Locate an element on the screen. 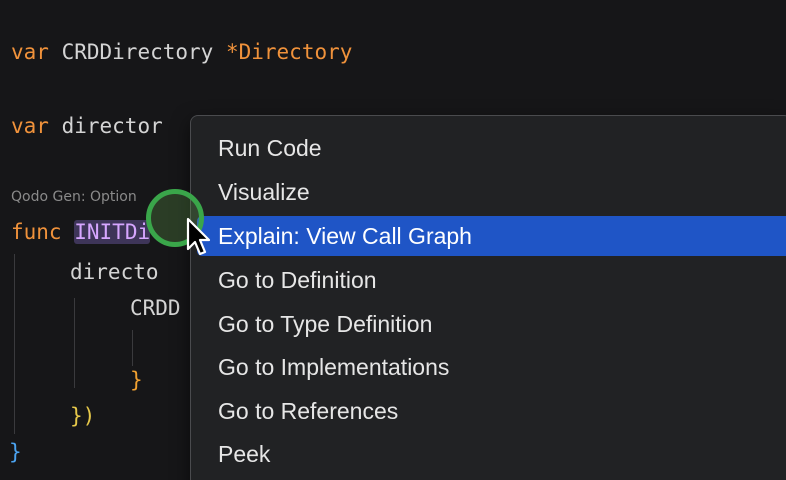  type-name: *Directory is located at coordinates (289, 52).